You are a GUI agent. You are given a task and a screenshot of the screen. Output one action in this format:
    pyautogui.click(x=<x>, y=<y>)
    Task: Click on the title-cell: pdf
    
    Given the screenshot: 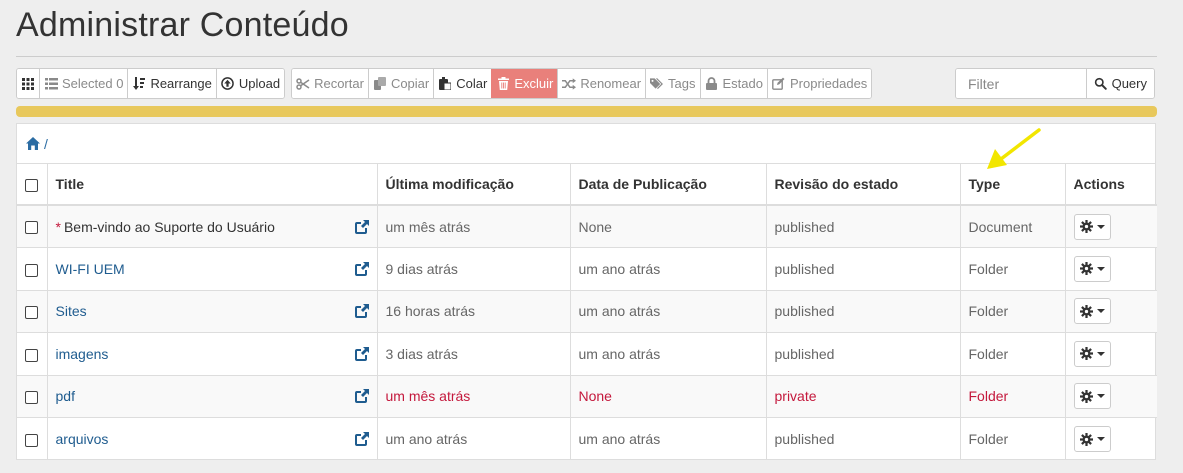 What is the action you would take?
    pyautogui.click(x=212, y=396)
    